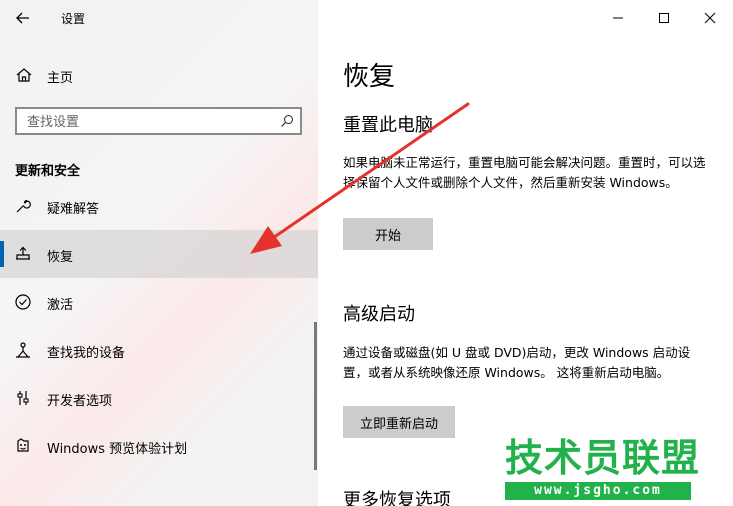 Image resolution: width=733 pixels, height=506 pixels. I want to click on sidebar-item-home: 主页, so click(159, 75).